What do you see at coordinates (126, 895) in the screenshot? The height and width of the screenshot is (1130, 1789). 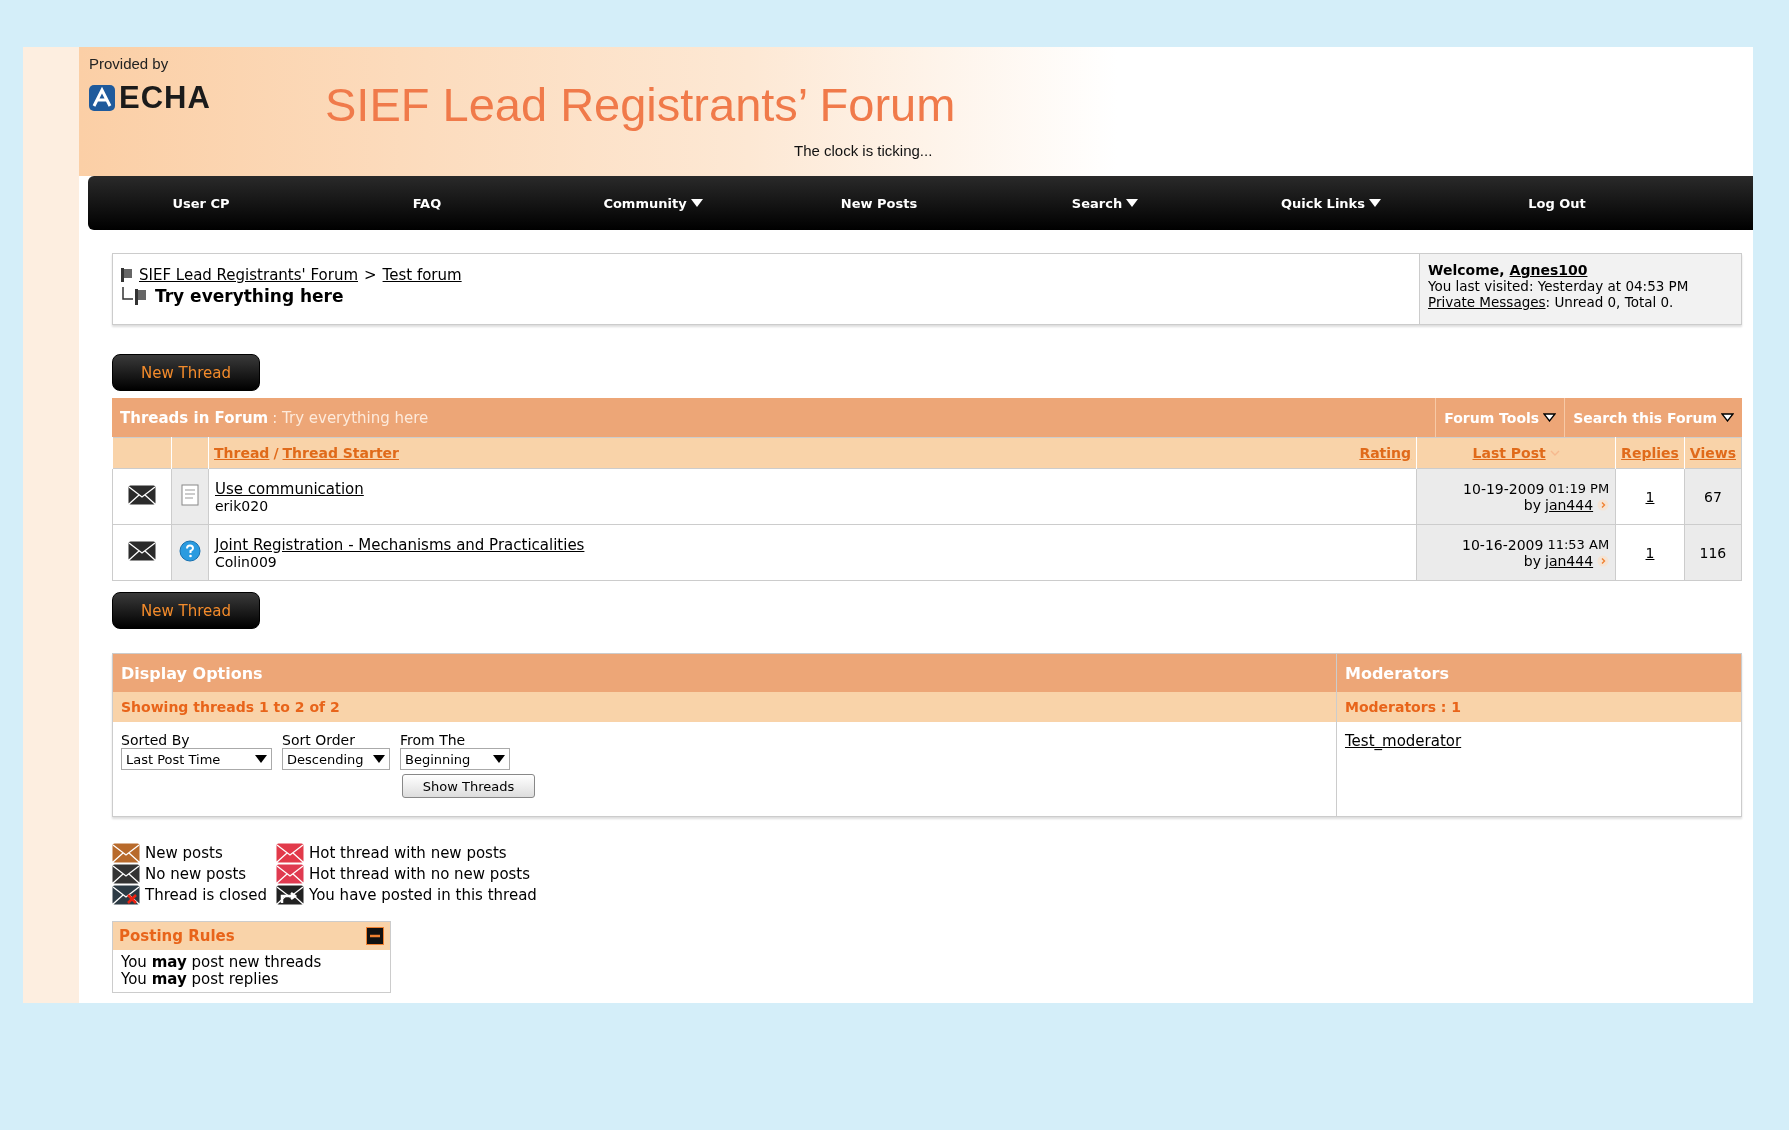 I see `closed-envelope-icon` at bounding box center [126, 895].